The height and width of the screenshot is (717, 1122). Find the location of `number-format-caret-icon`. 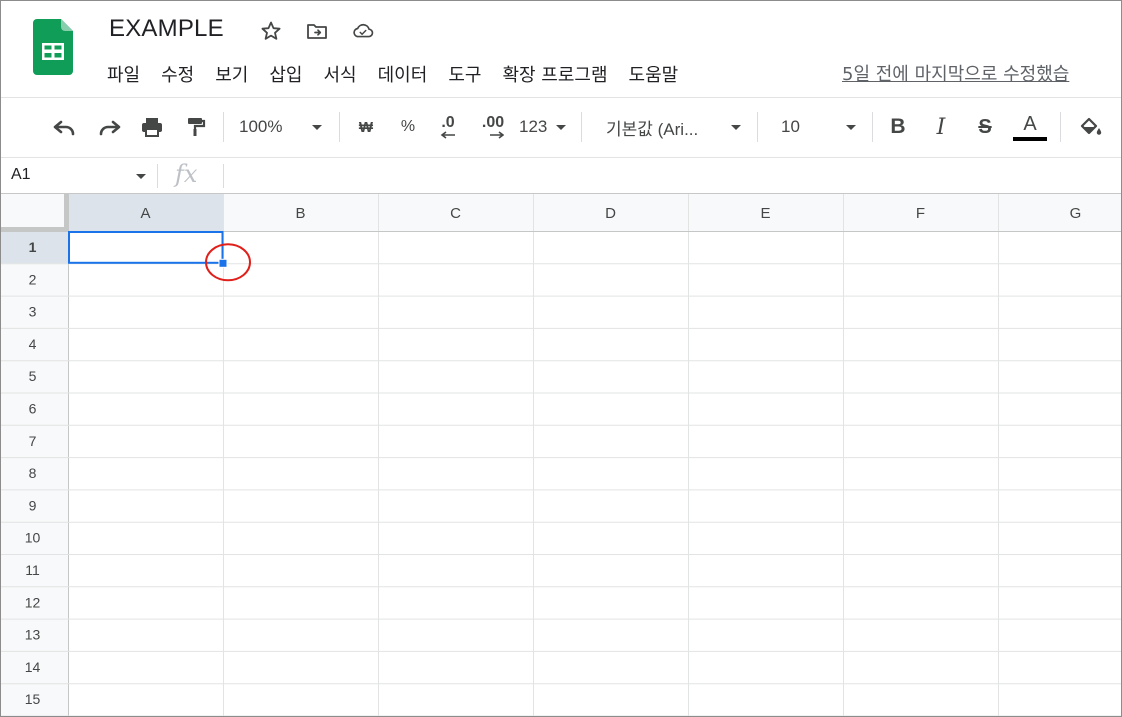

number-format-caret-icon is located at coordinates (561, 127).